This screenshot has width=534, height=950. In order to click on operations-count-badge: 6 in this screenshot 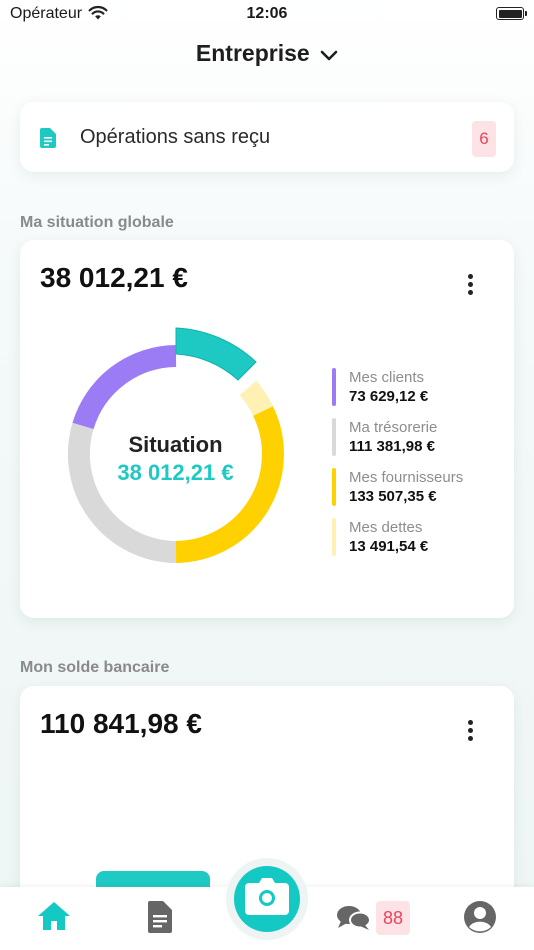, I will do `click(484, 139)`.